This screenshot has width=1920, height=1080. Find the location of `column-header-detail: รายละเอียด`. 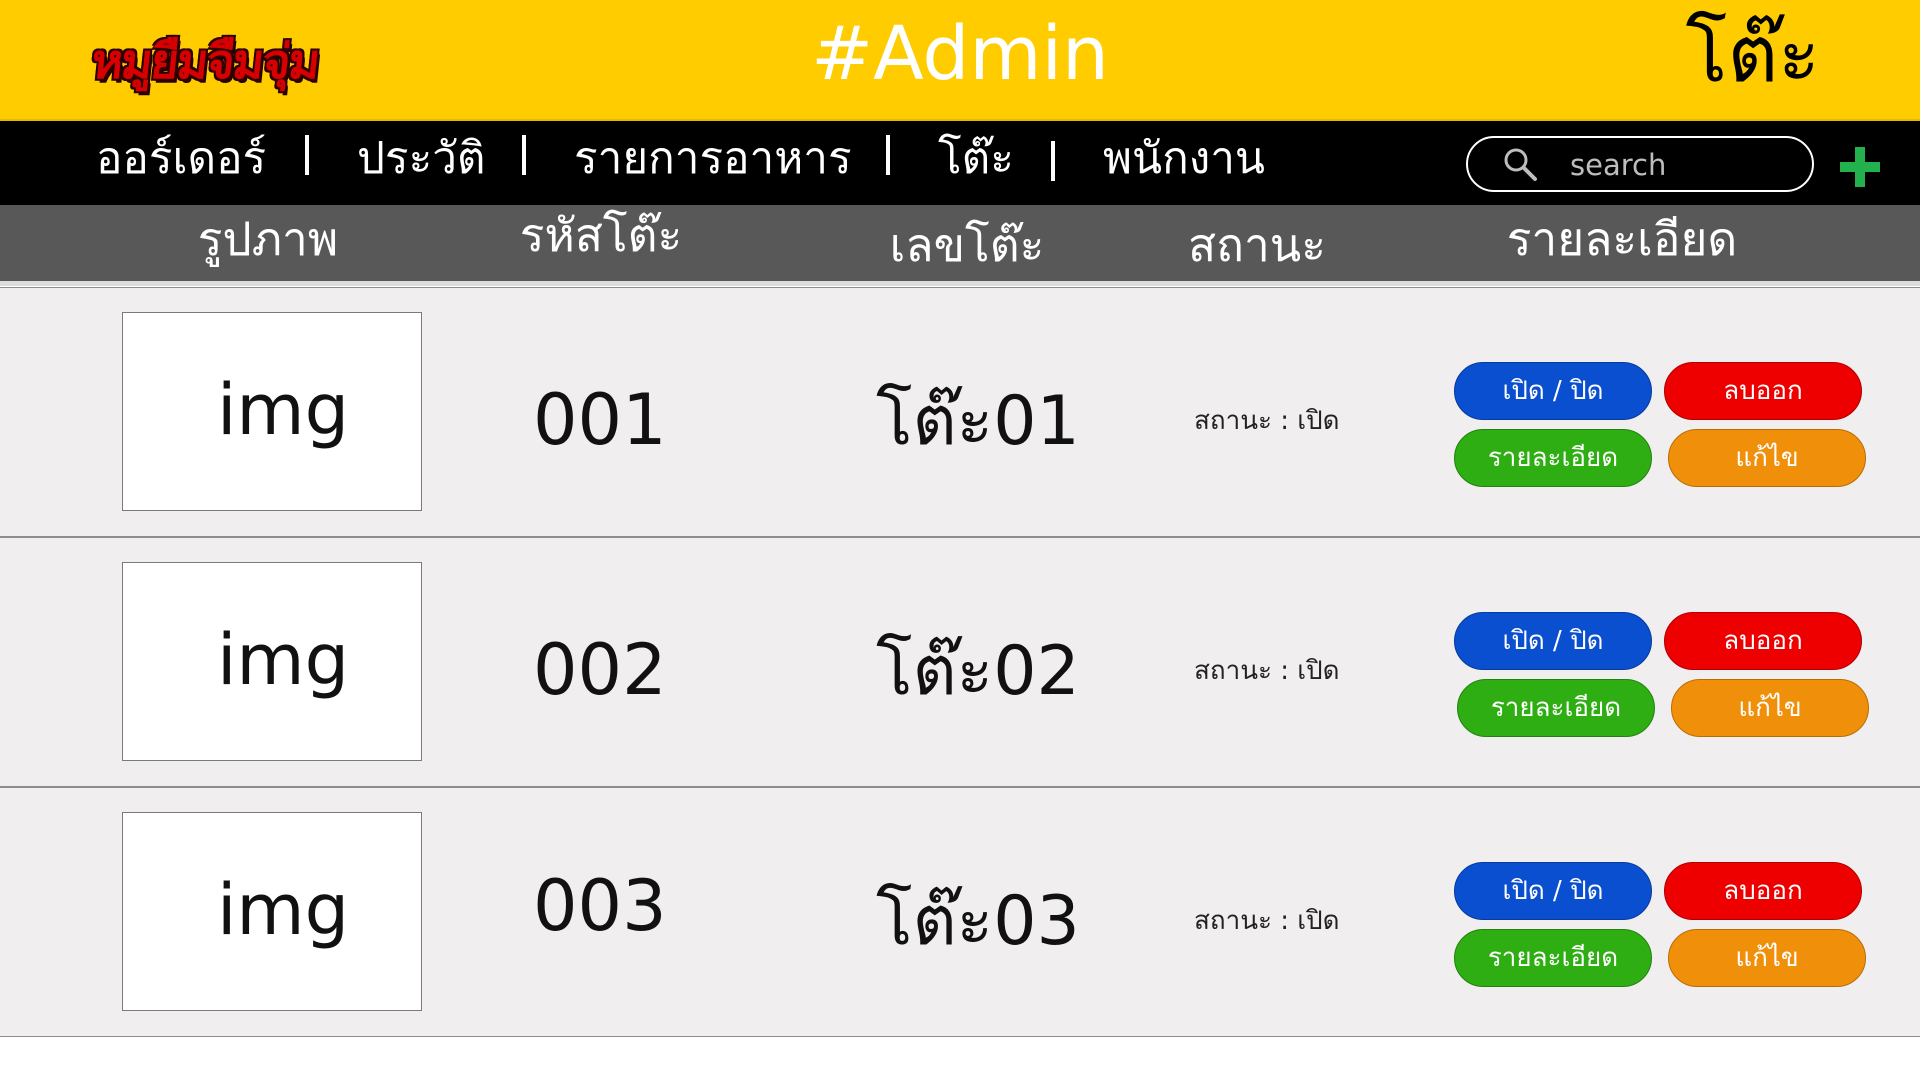

column-header-detail: รายละเอียด is located at coordinates (1622, 239).